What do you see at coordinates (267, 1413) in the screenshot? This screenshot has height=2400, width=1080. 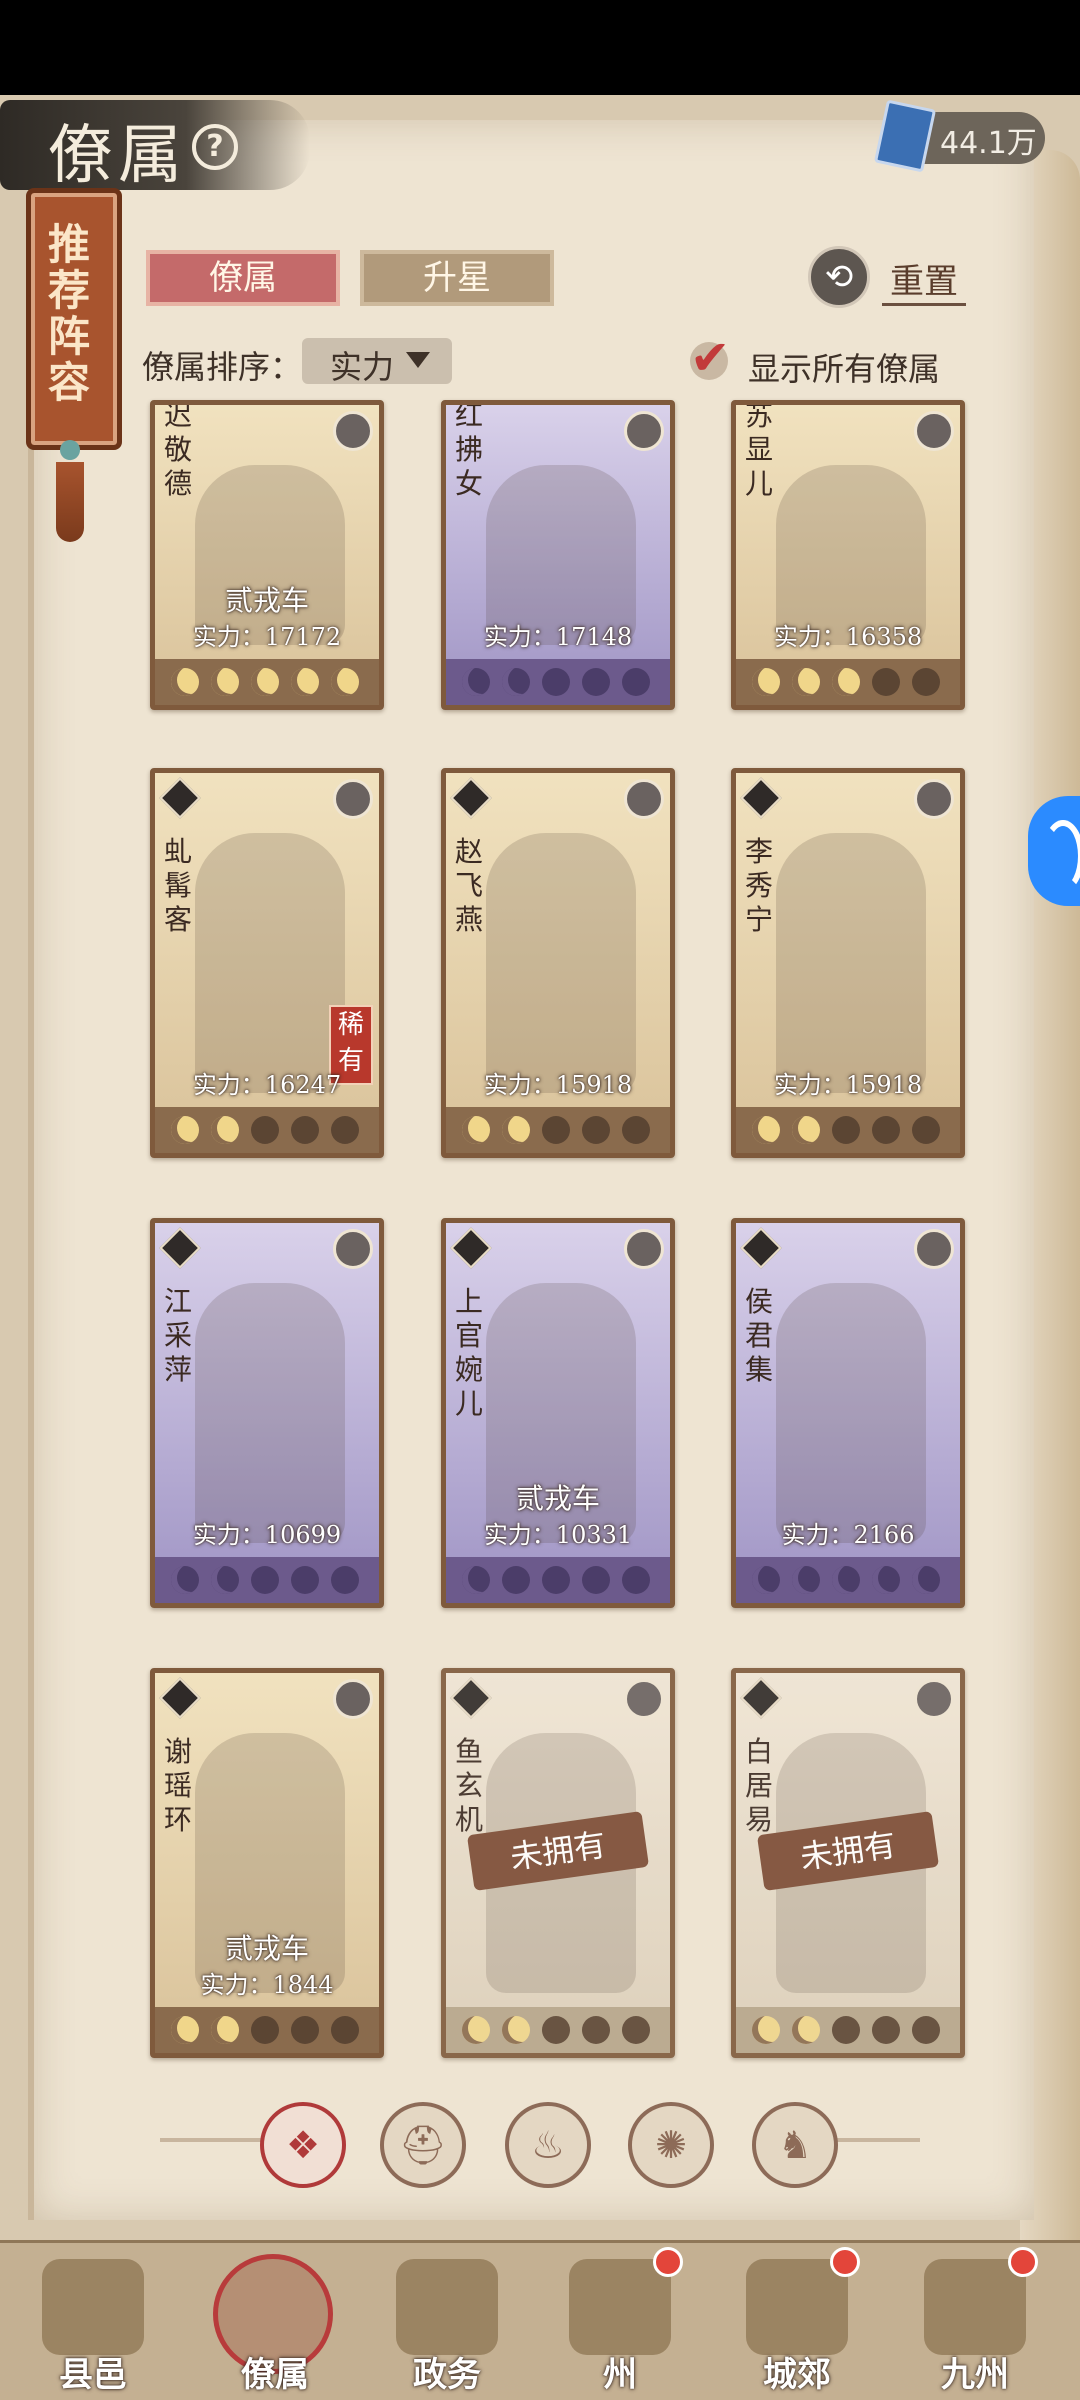 I see `retainer-card: 江采萍 实力：10699` at bounding box center [267, 1413].